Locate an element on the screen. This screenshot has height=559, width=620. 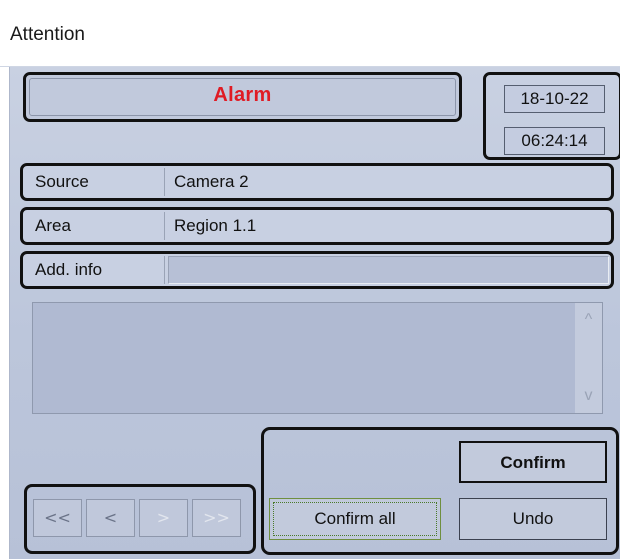
source-row: Source Camera 2 is located at coordinates (317, 182).